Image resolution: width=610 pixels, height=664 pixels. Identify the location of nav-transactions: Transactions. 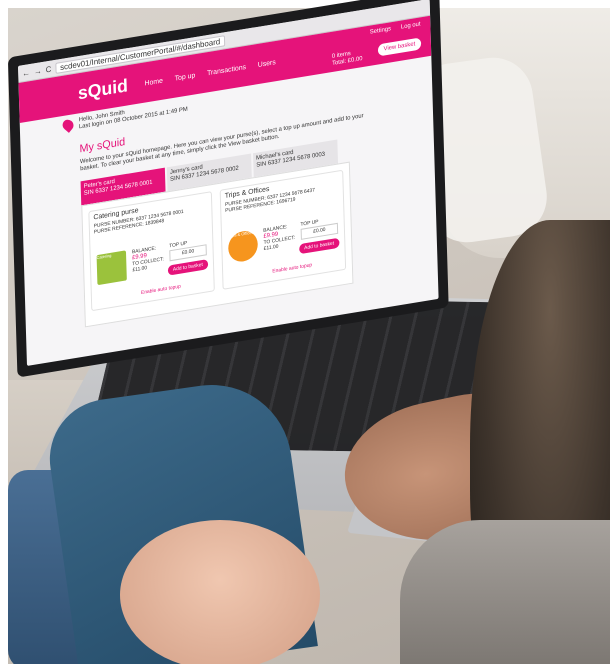
(226, 70).